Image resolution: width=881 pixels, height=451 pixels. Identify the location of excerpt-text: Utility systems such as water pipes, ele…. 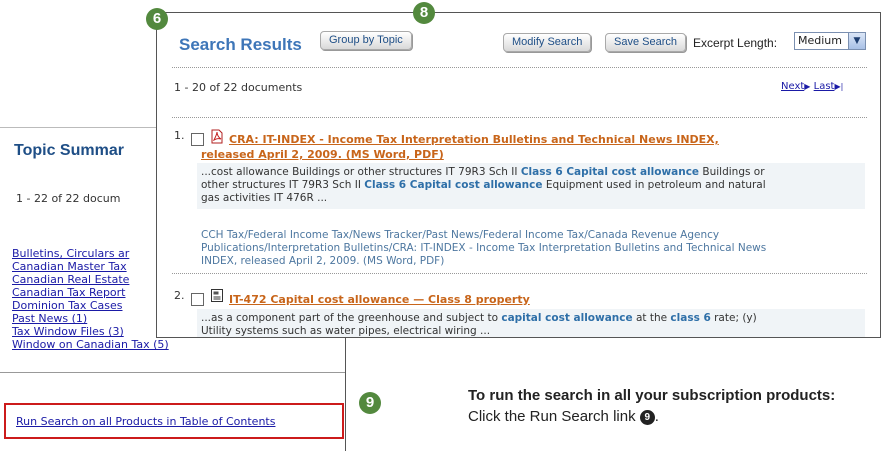
(346, 331).